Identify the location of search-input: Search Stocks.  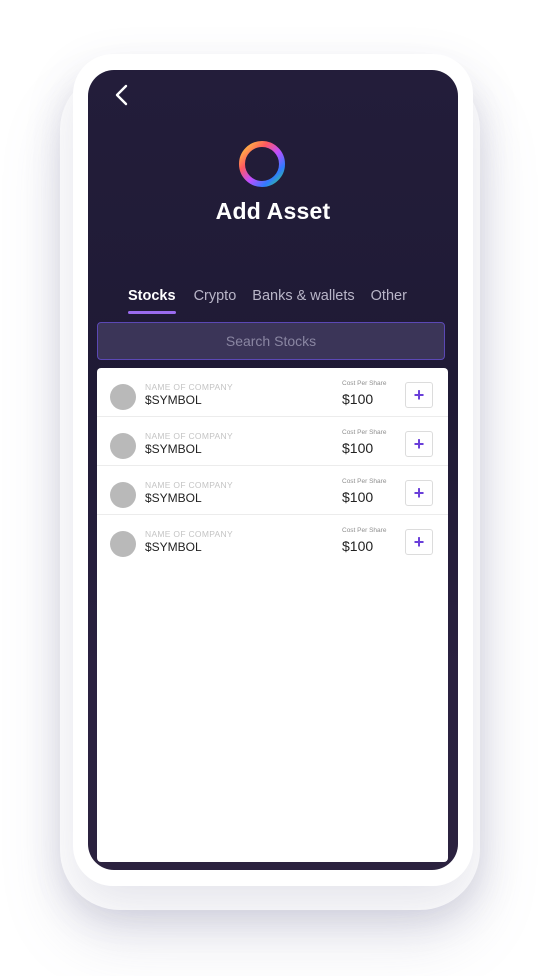
(271, 341).